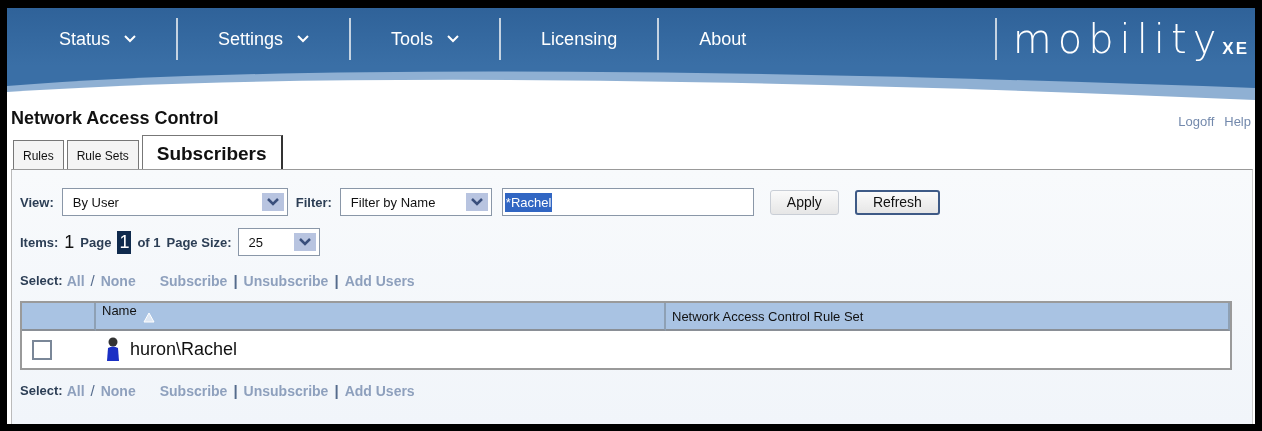 Image resolution: width=1262 pixels, height=431 pixels. What do you see at coordinates (69, 242) in the screenshot?
I see `items-count: 1` at bounding box center [69, 242].